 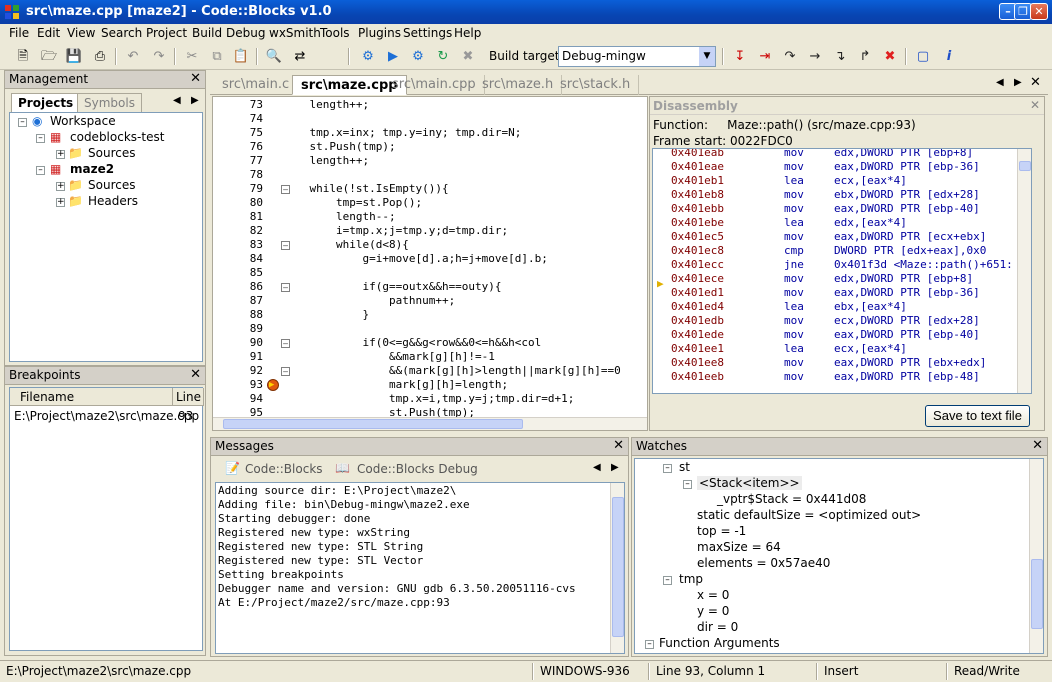 What do you see at coordinates (207, 33) in the screenshot?
I see `menu-build: Build` at bounding box center [207, 33].